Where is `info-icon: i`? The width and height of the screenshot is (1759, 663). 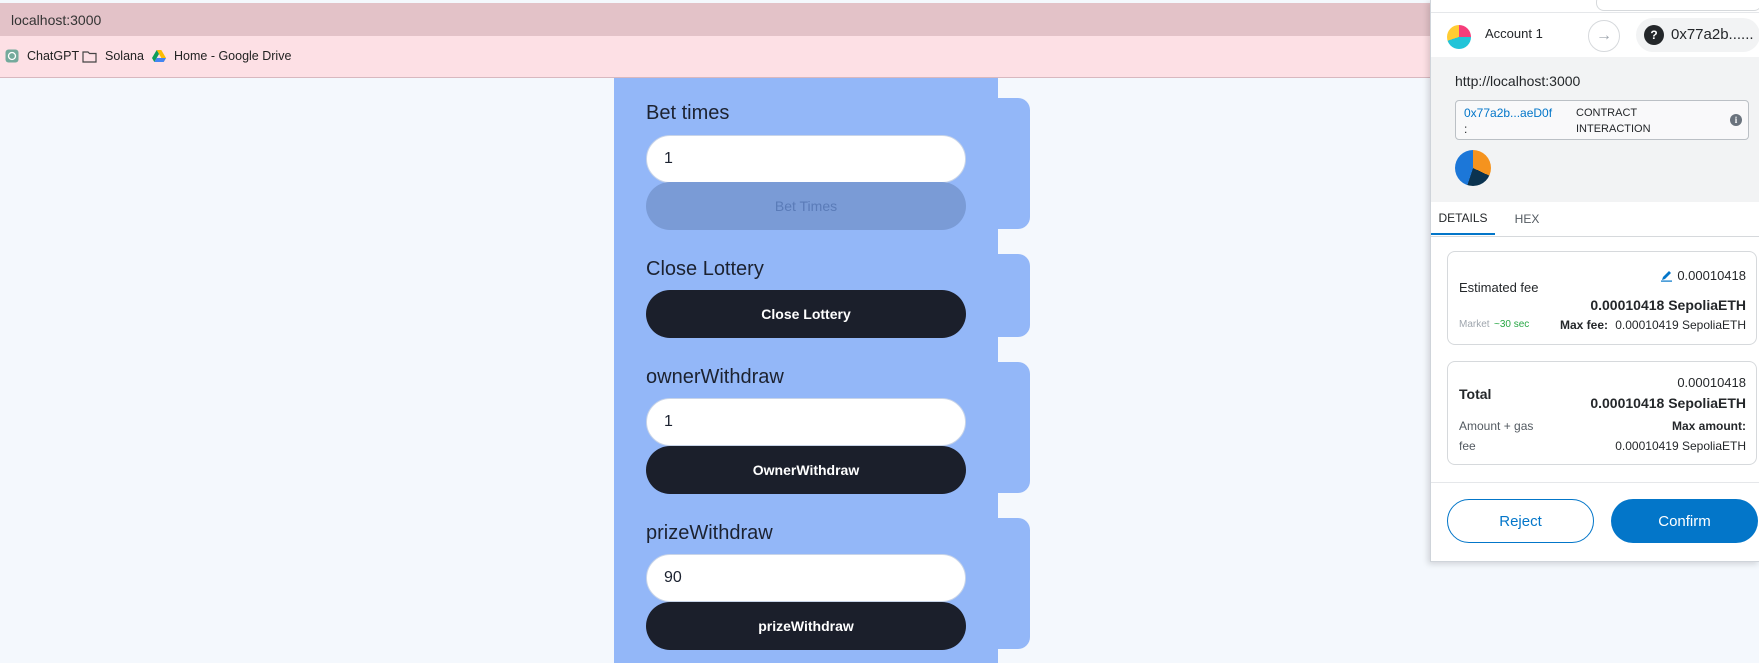
info-icon: i is located at coordinates (1736, 120).